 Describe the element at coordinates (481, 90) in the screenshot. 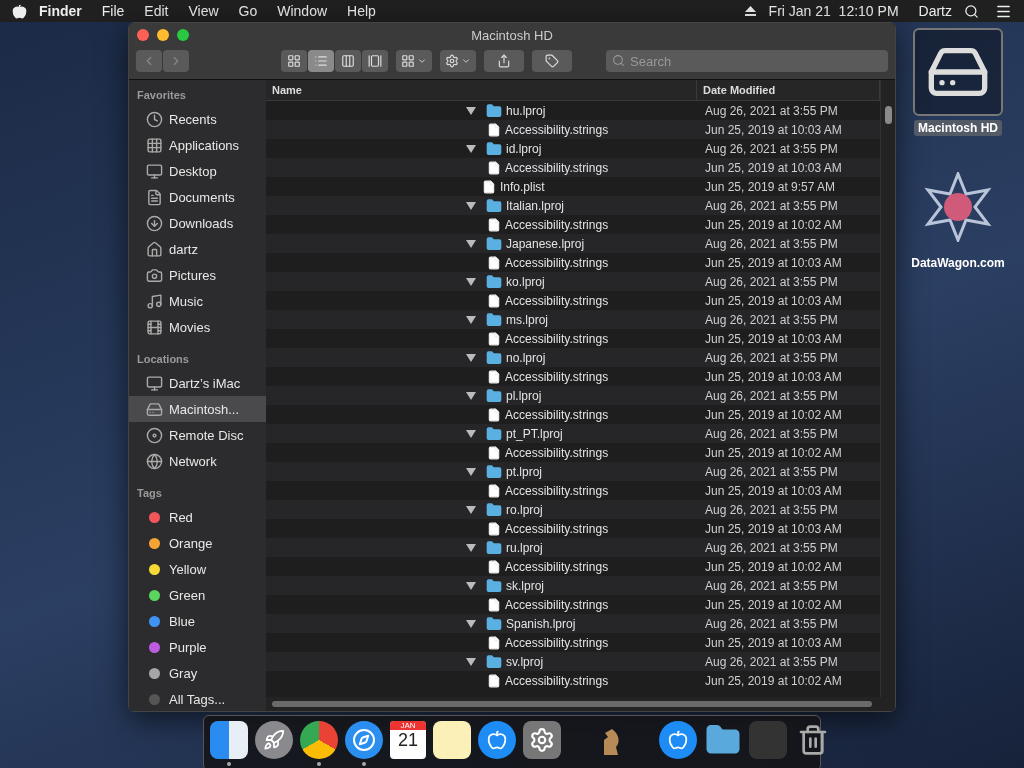

I see `column-header: Name` at that location.